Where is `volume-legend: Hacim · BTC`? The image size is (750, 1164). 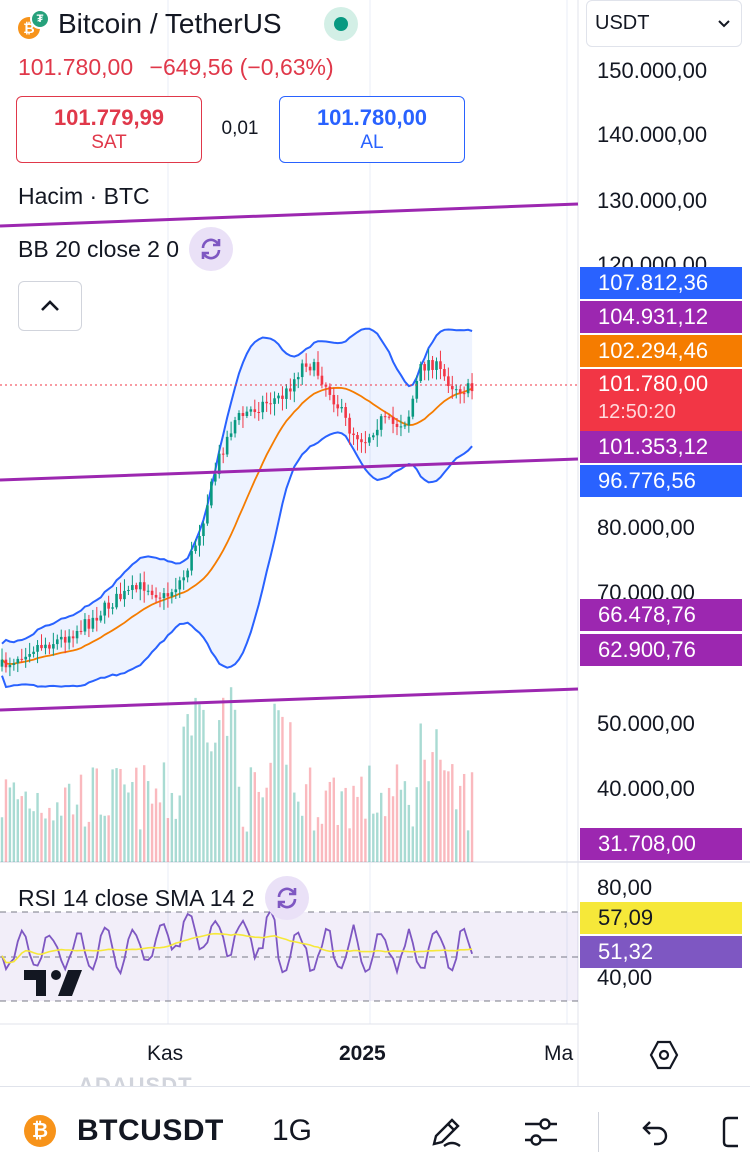
volume-legend: Hacim · BTC is located at coordinates (84, 196).